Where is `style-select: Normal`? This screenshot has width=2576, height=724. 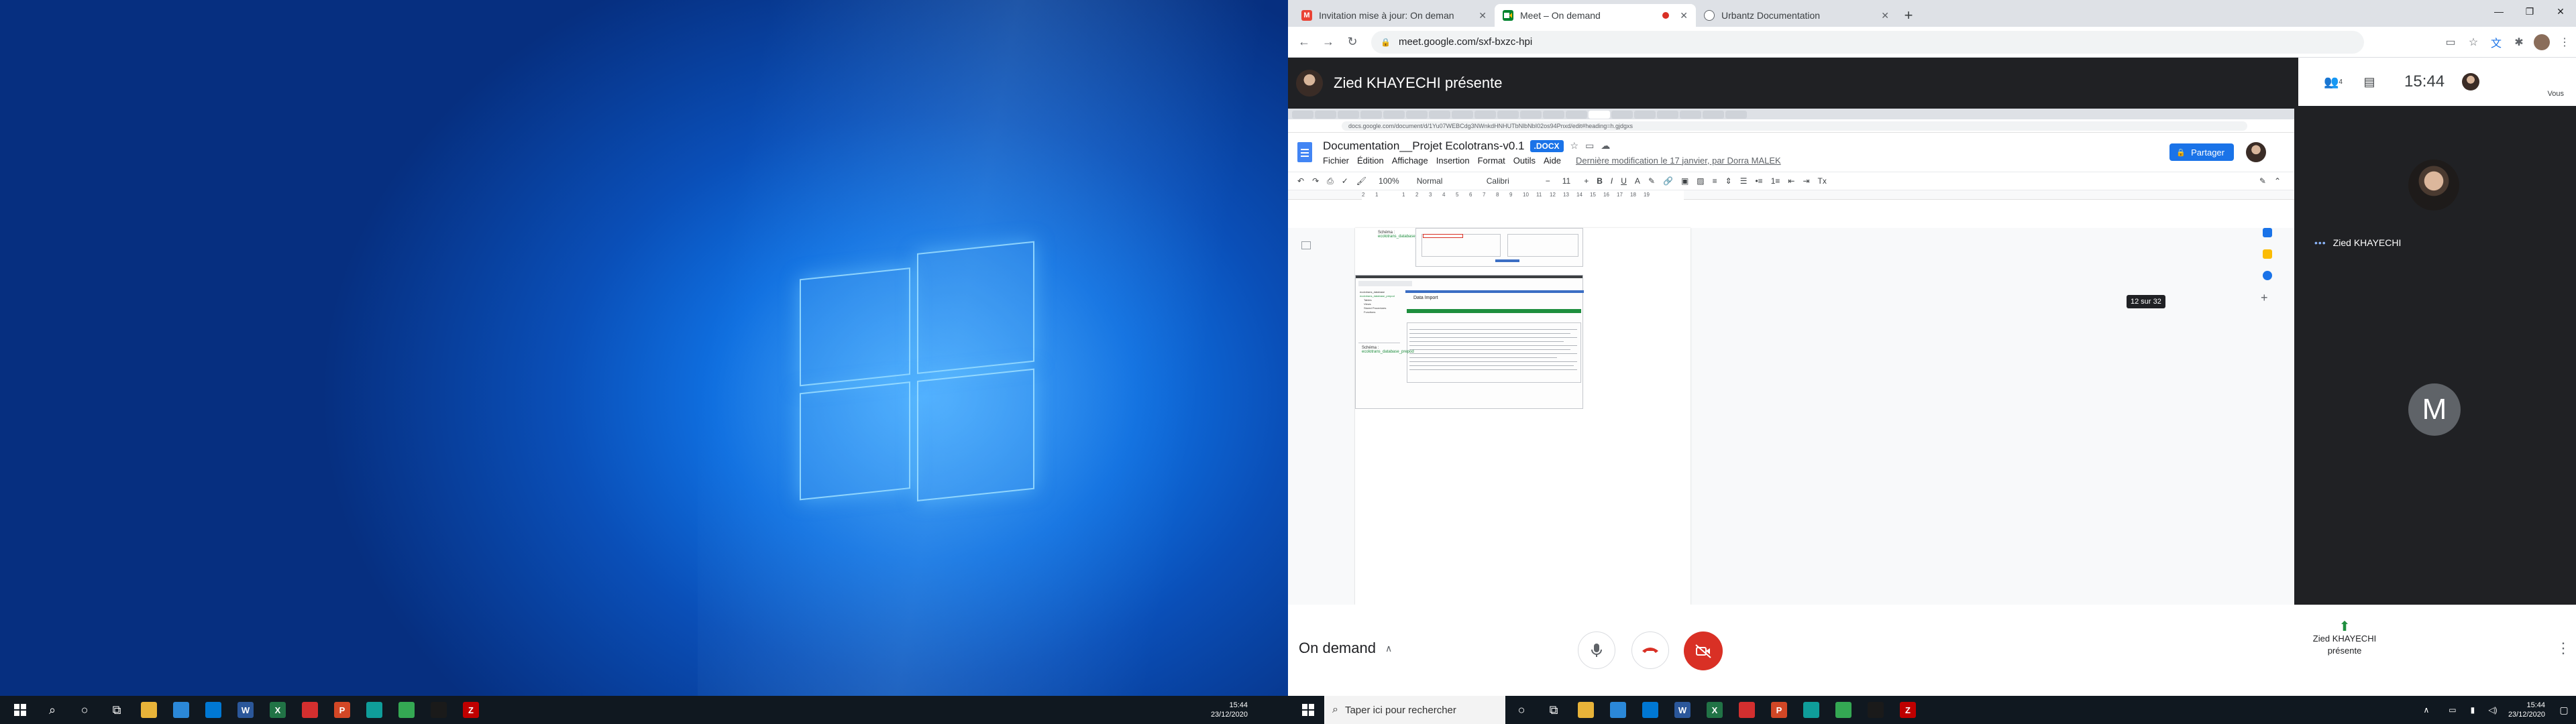
style-select: Normal is located at coordinates (1429, 181).